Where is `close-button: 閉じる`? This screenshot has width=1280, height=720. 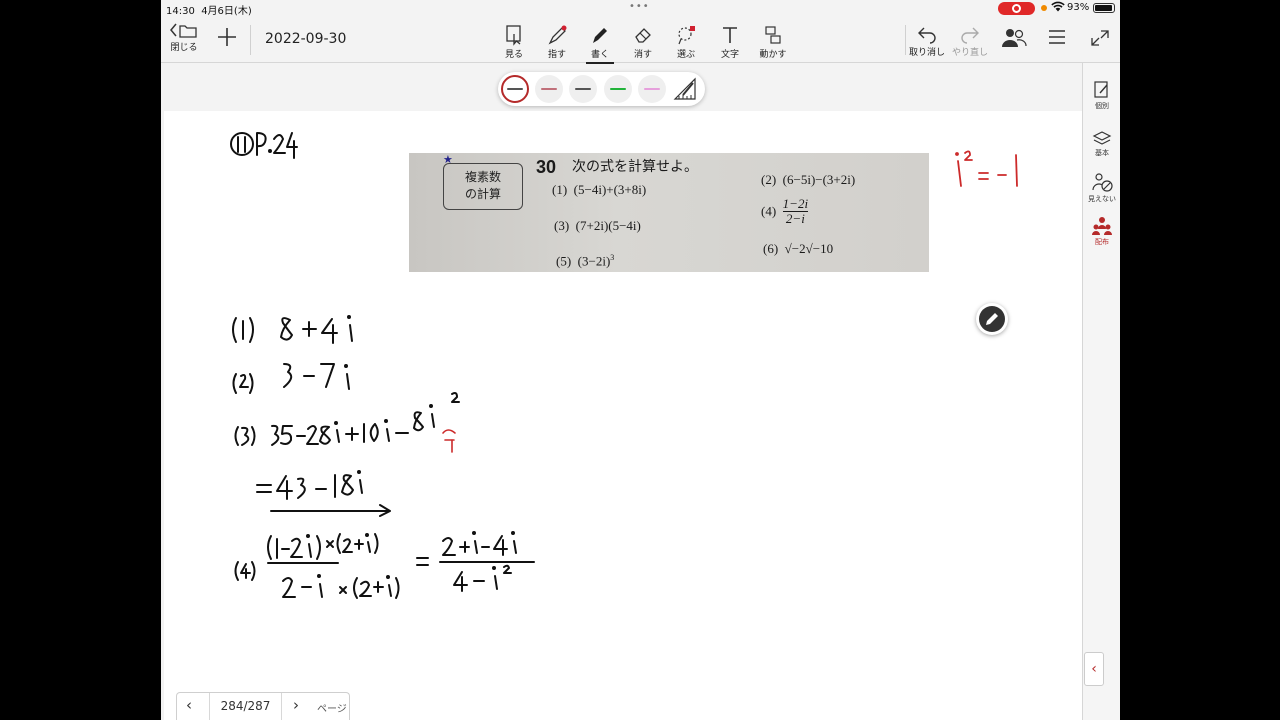 close-button: 閉じる is located at coordinates (184, 37).